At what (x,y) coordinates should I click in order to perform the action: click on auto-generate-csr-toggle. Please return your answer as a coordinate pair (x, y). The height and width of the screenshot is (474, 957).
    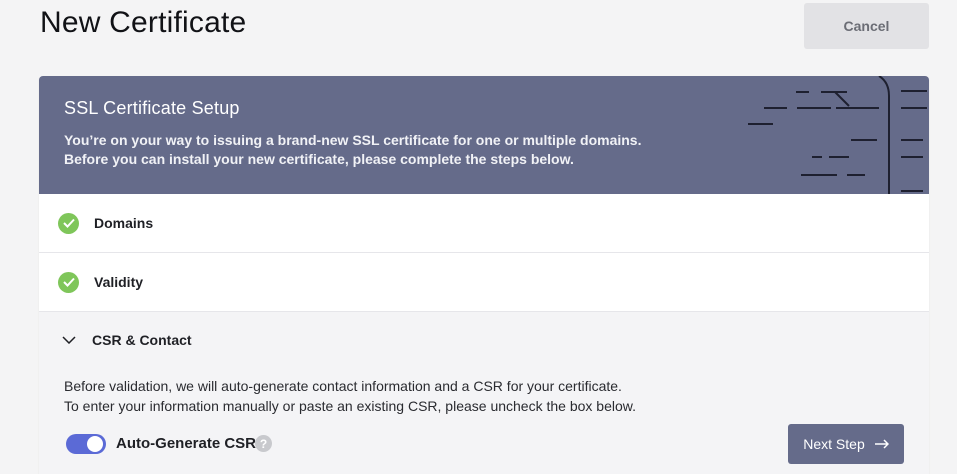
    Looking at the image, I should click on (86, 444).